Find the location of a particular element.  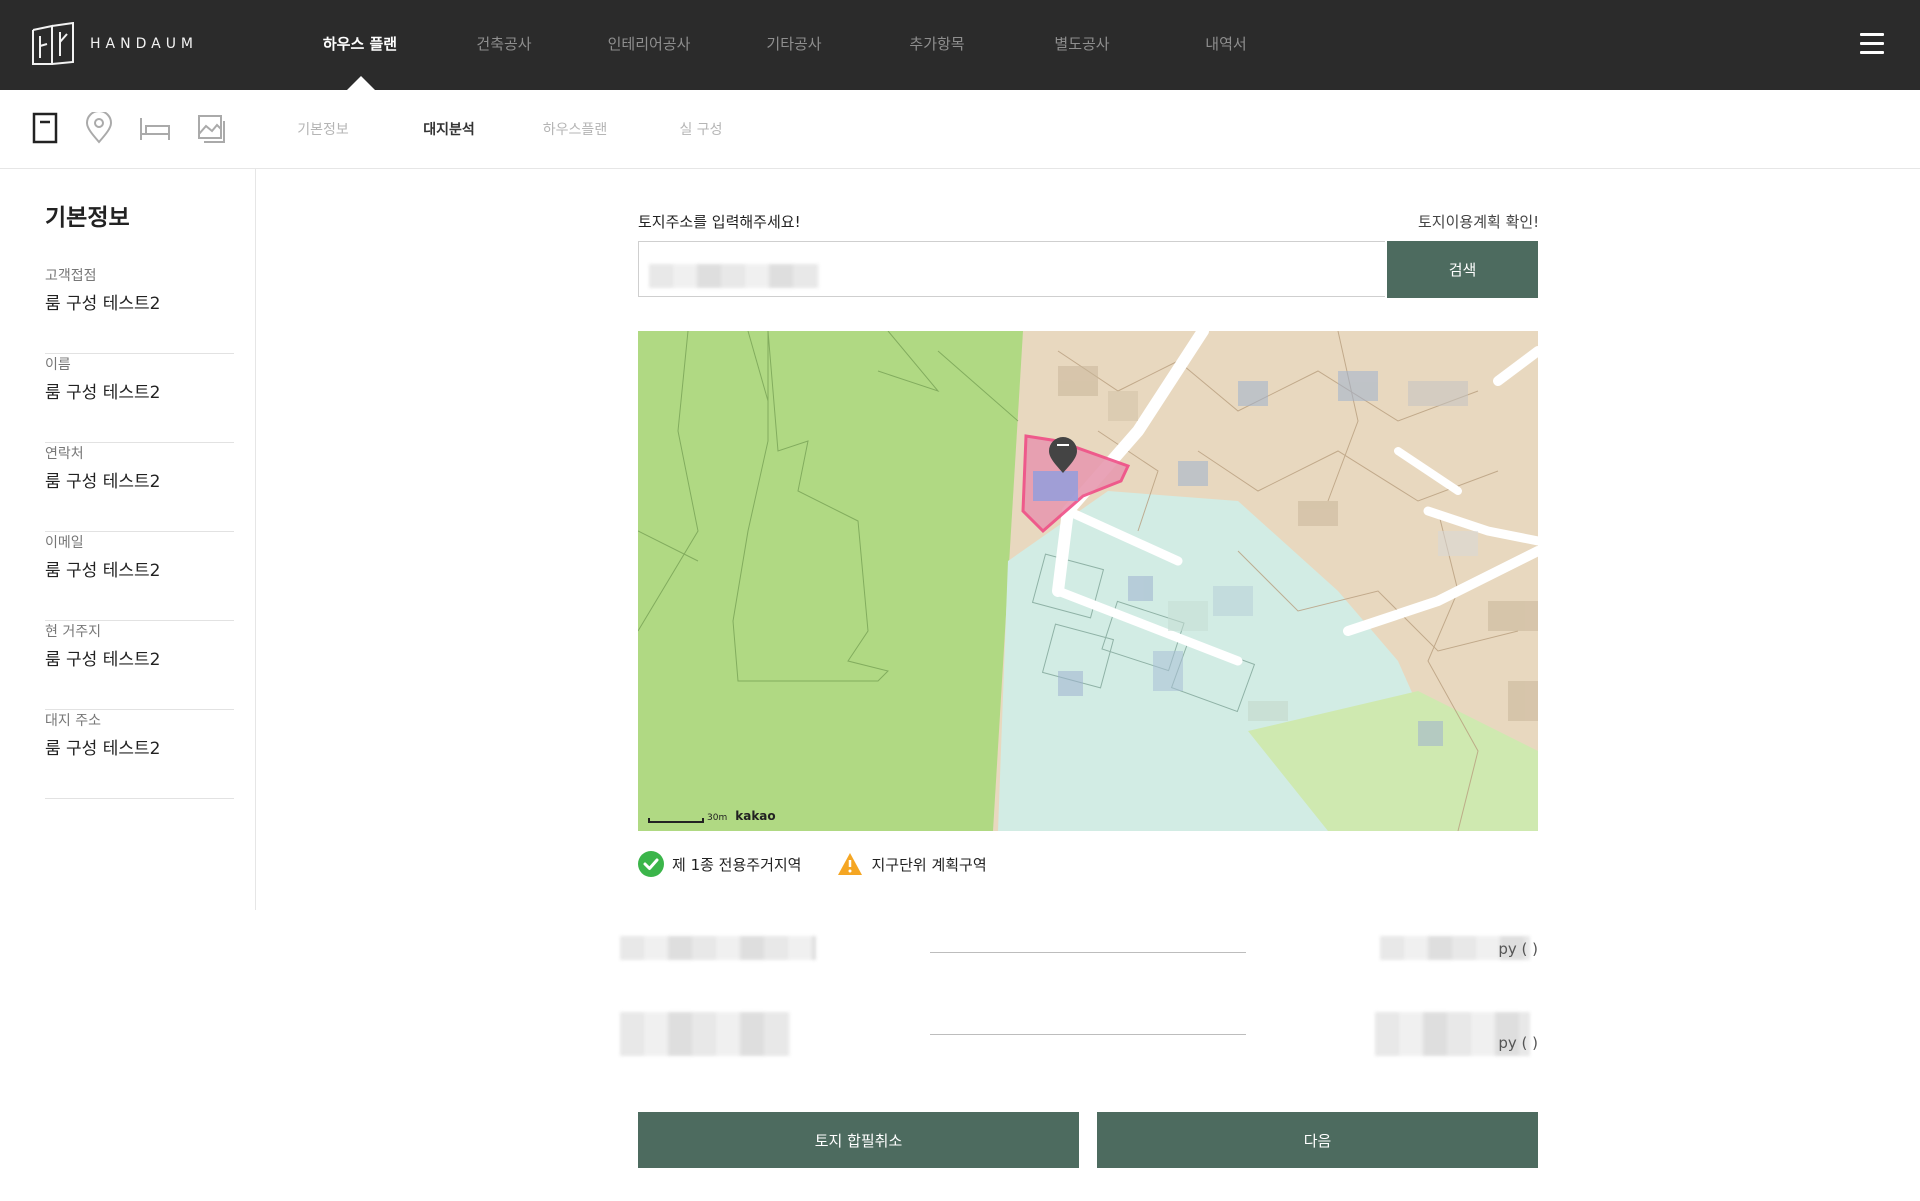

nav-other-work: 기타공사 is located at coordinates (793, 43).